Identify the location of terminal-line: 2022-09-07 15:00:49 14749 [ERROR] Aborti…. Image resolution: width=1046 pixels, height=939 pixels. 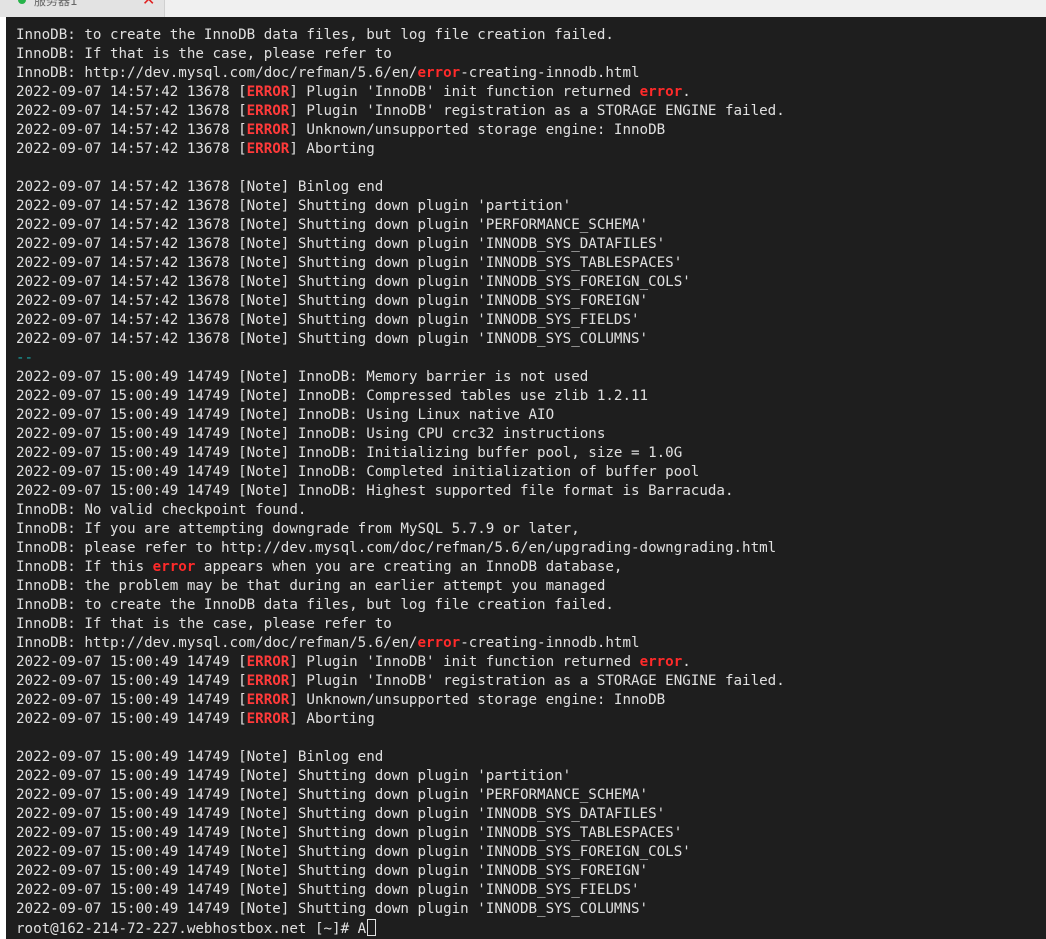
(531, 719).